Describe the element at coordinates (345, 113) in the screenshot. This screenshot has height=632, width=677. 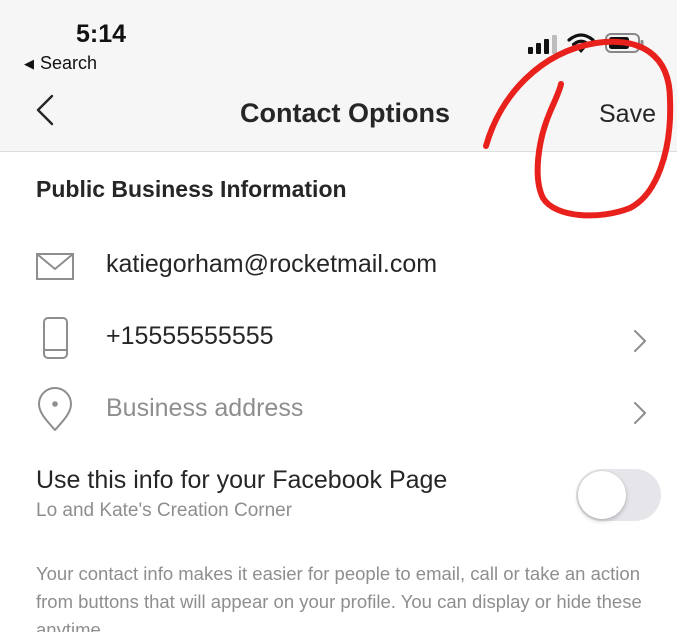
I see `page-title: Contact Options` at that location.